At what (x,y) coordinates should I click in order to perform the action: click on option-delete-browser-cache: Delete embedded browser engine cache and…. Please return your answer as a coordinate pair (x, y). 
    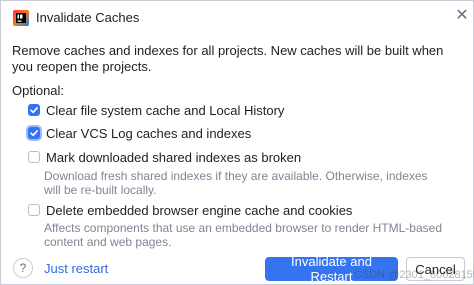
    Looking at the image, I should click on (190, 210).